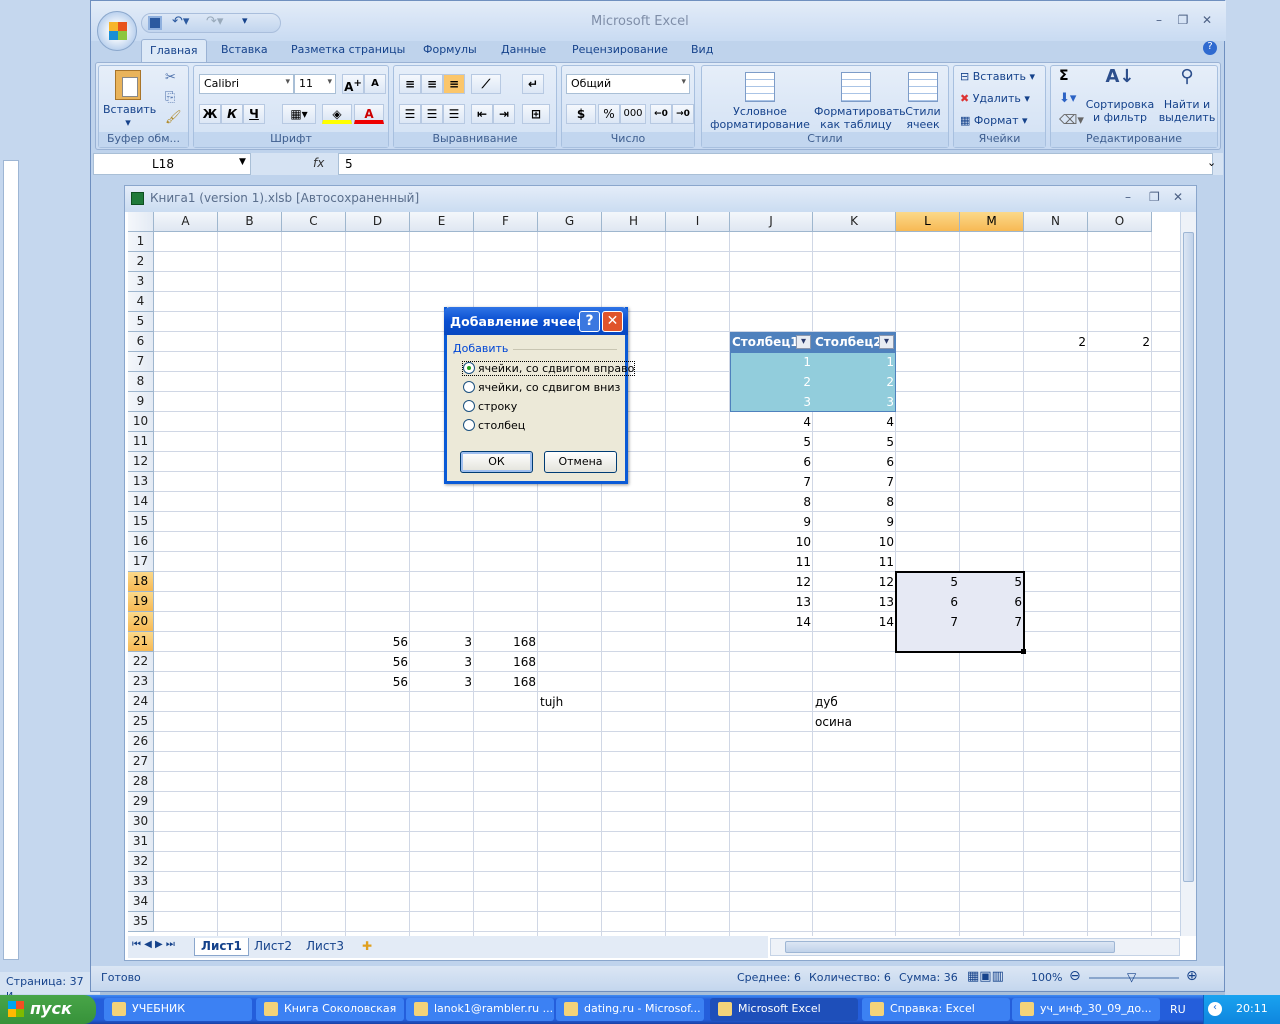  I want to click on delete-cells-button: ✖ Удалить ▾, so click(995, 98).